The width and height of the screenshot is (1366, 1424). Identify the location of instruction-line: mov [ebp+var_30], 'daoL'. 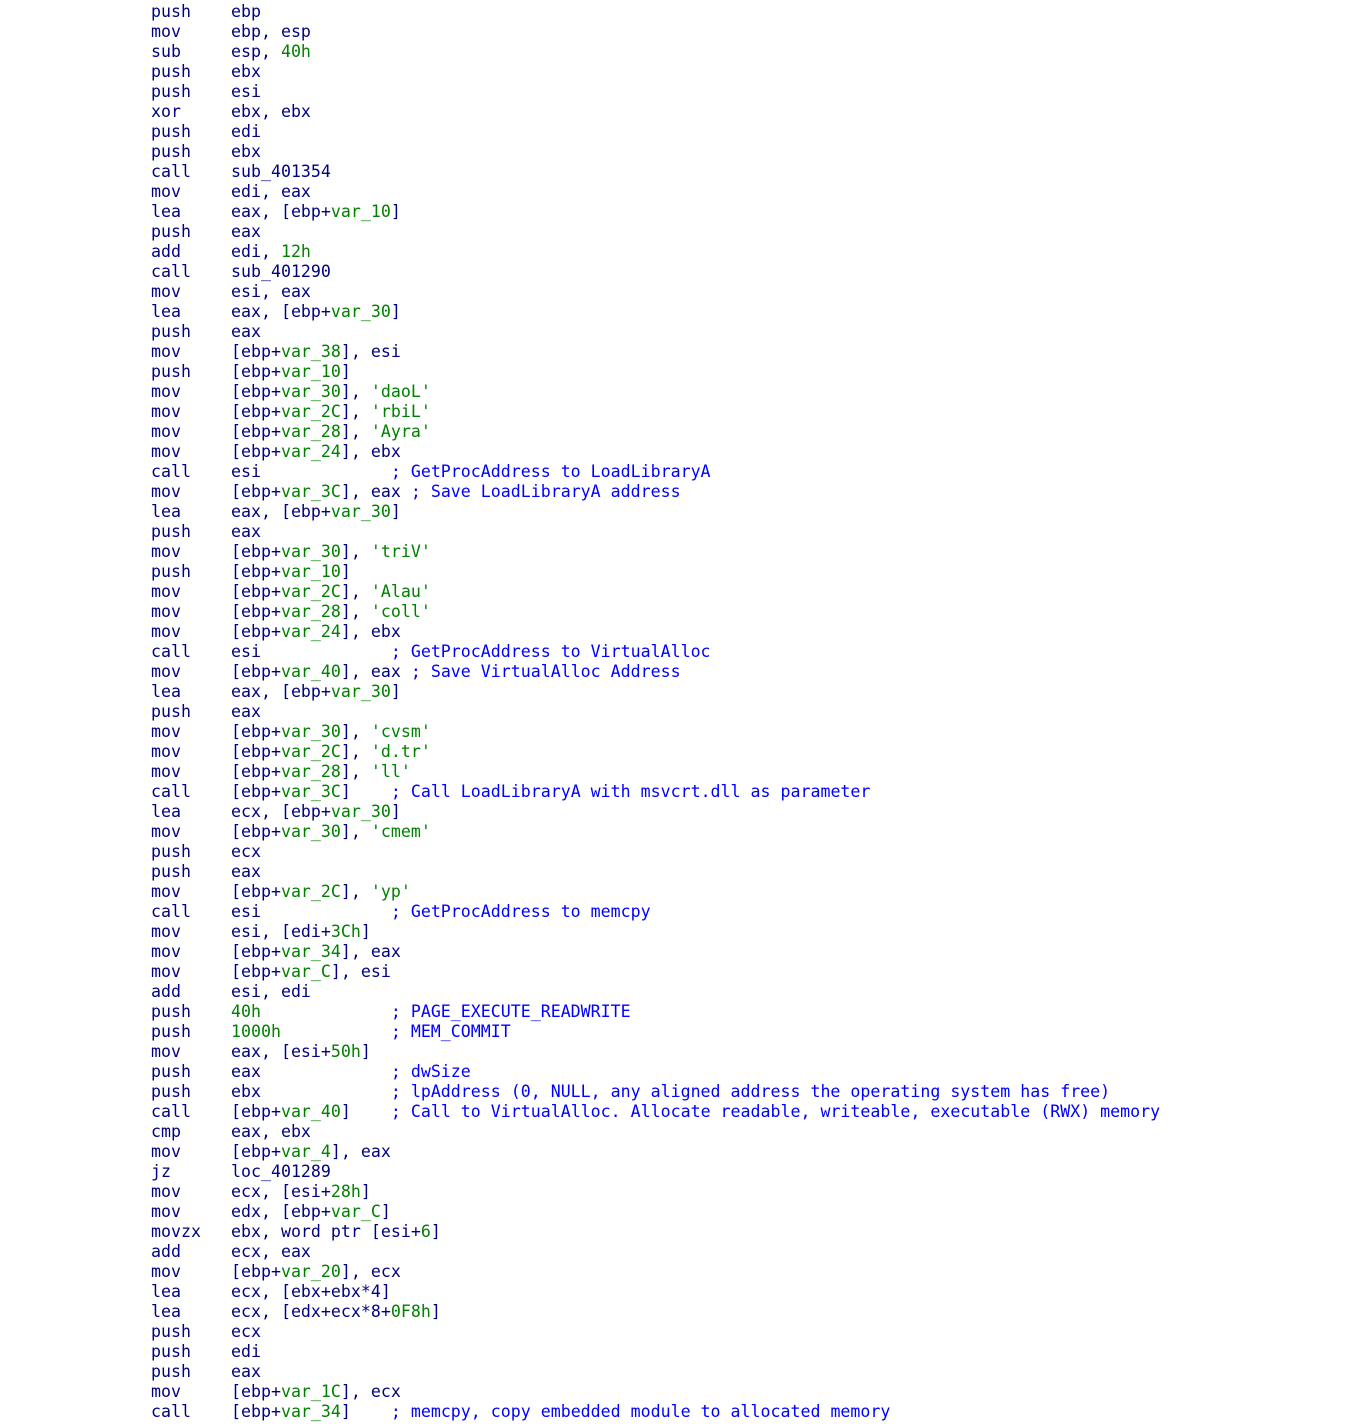
(655, 392).